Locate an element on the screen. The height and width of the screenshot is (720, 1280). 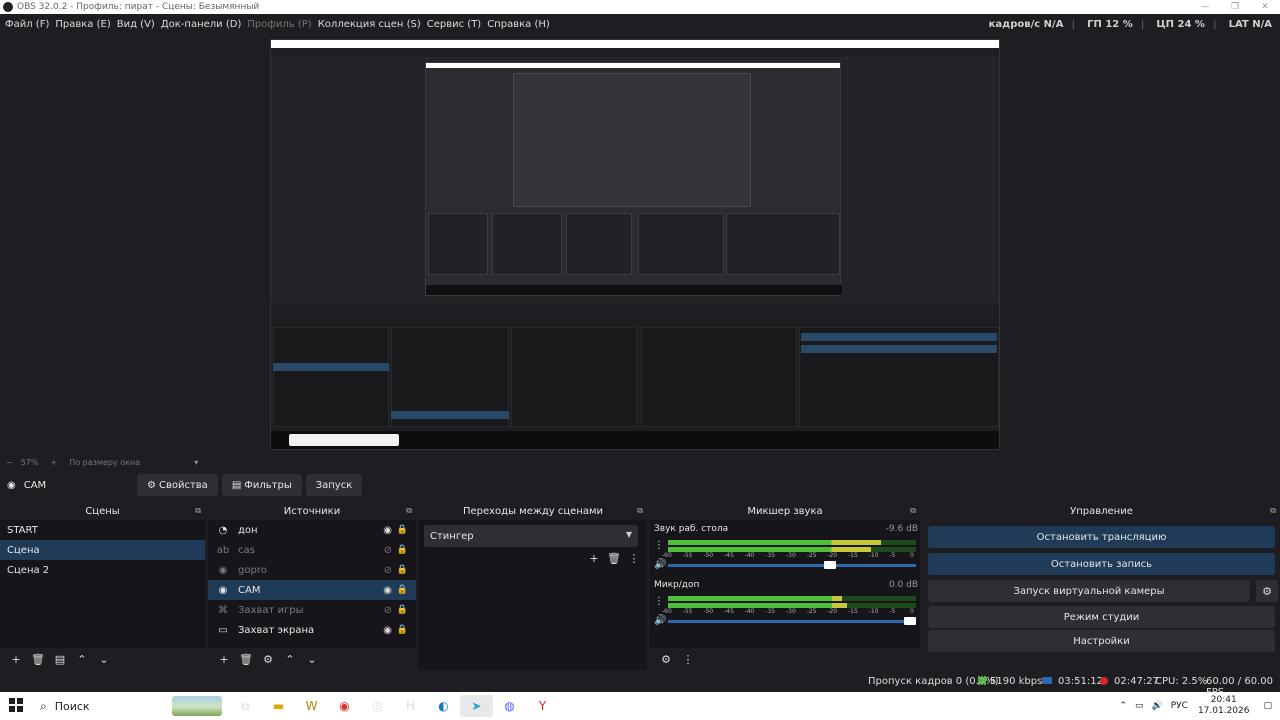
menu-docks: Док-панели (D) is located at coordinates (201, 24).